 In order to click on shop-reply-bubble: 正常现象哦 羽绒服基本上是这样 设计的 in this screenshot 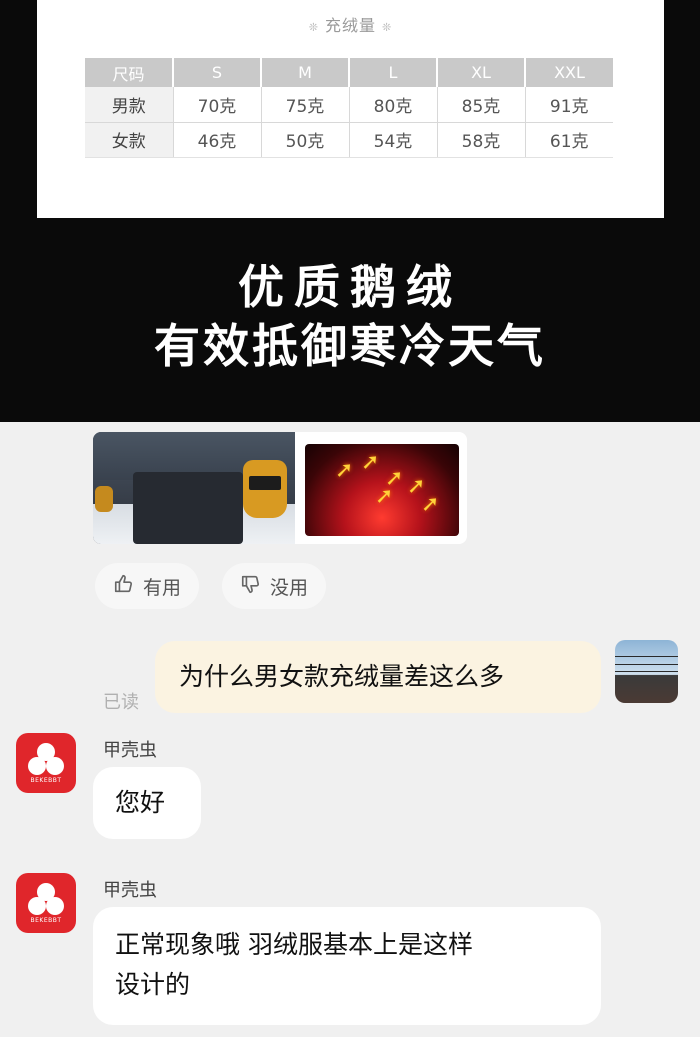, I will do `click(347, 966)`.